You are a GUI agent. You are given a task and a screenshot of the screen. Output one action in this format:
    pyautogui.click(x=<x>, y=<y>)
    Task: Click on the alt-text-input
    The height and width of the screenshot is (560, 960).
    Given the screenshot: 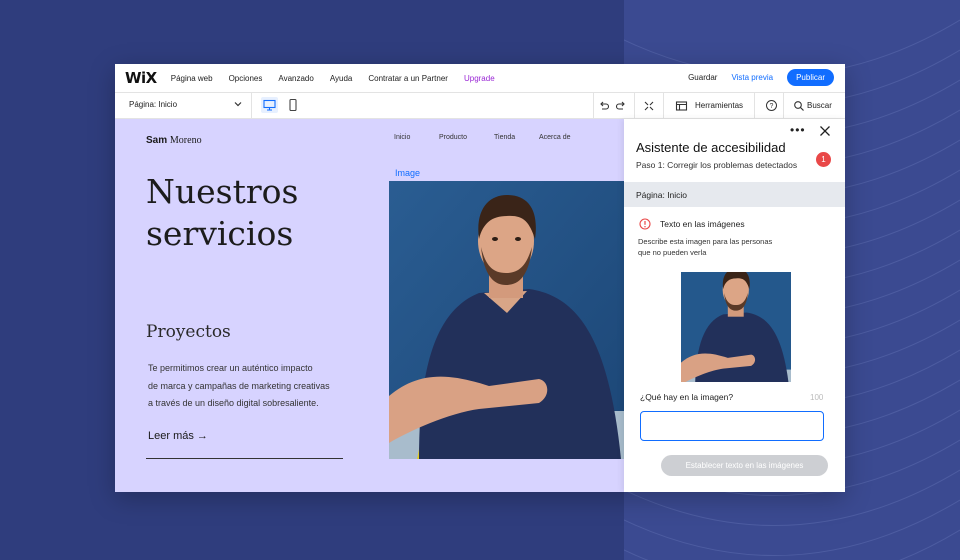 What is the action you would take?
    pyautogui.click(x=732, y=426)
    